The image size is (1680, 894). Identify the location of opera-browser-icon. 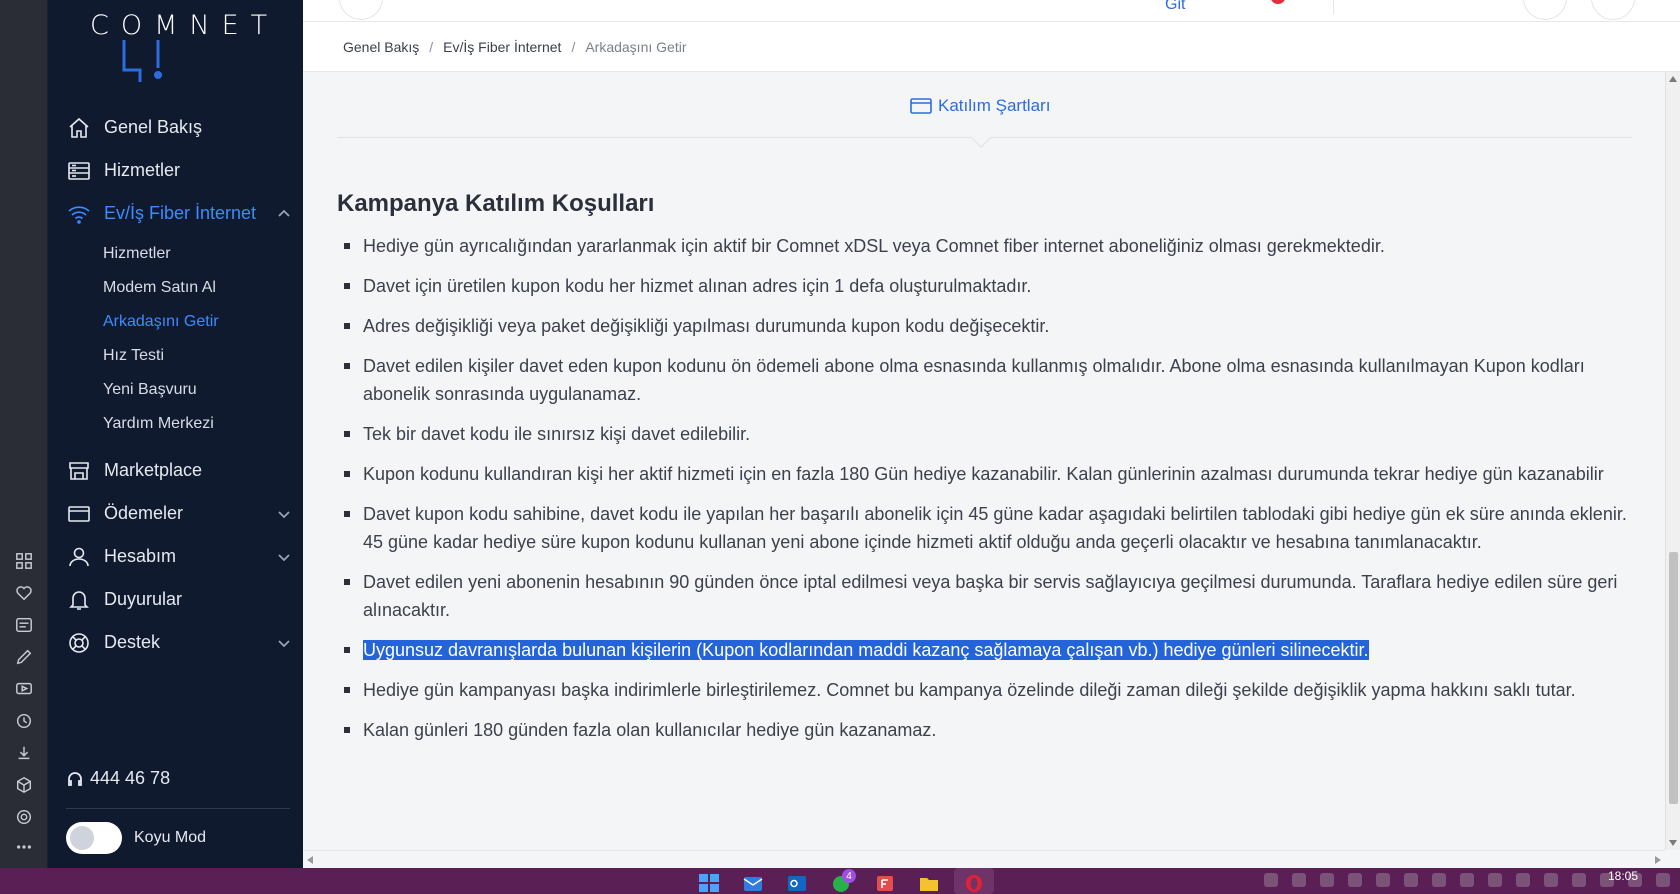
(974, 883).